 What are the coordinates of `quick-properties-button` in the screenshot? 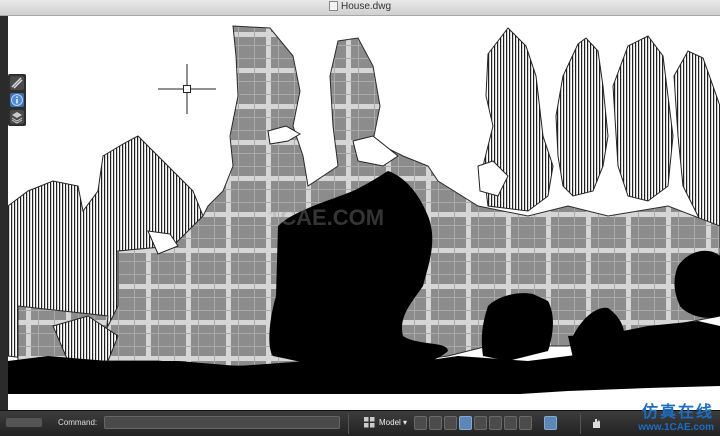 It's located at (550, 423).